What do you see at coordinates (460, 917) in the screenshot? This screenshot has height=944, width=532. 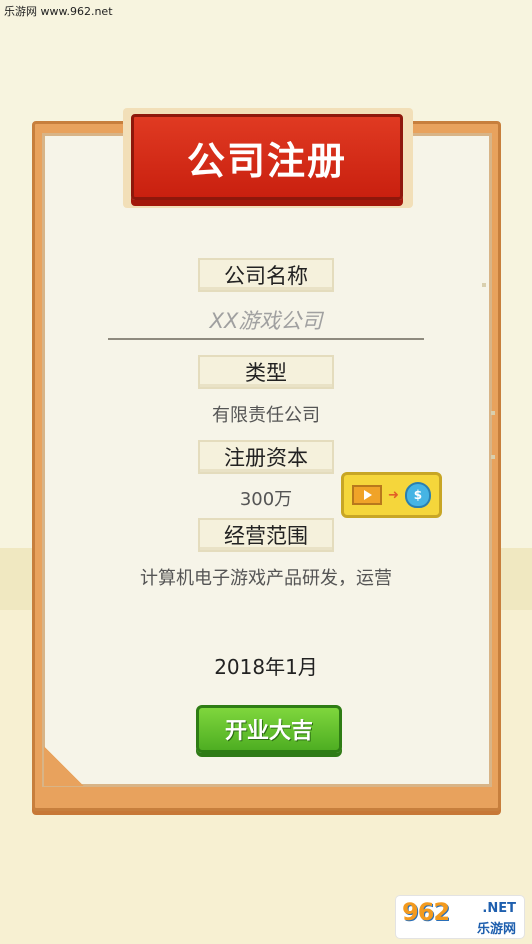 I see `site-logo: 962 .NET 乐游网` at bounding box center [460, 917].